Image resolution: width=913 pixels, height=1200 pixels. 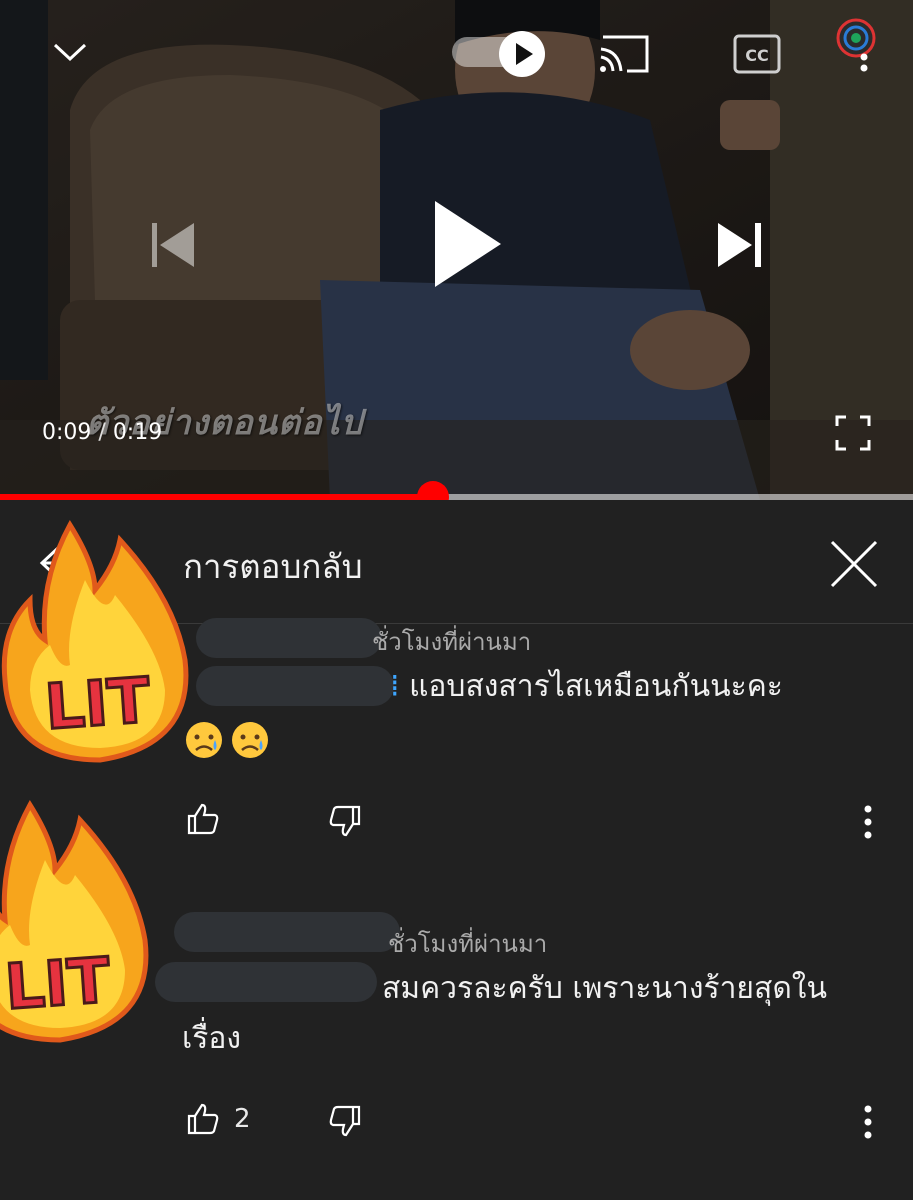 I want to click on current-time: 0:09, so click(x=67, y=432).